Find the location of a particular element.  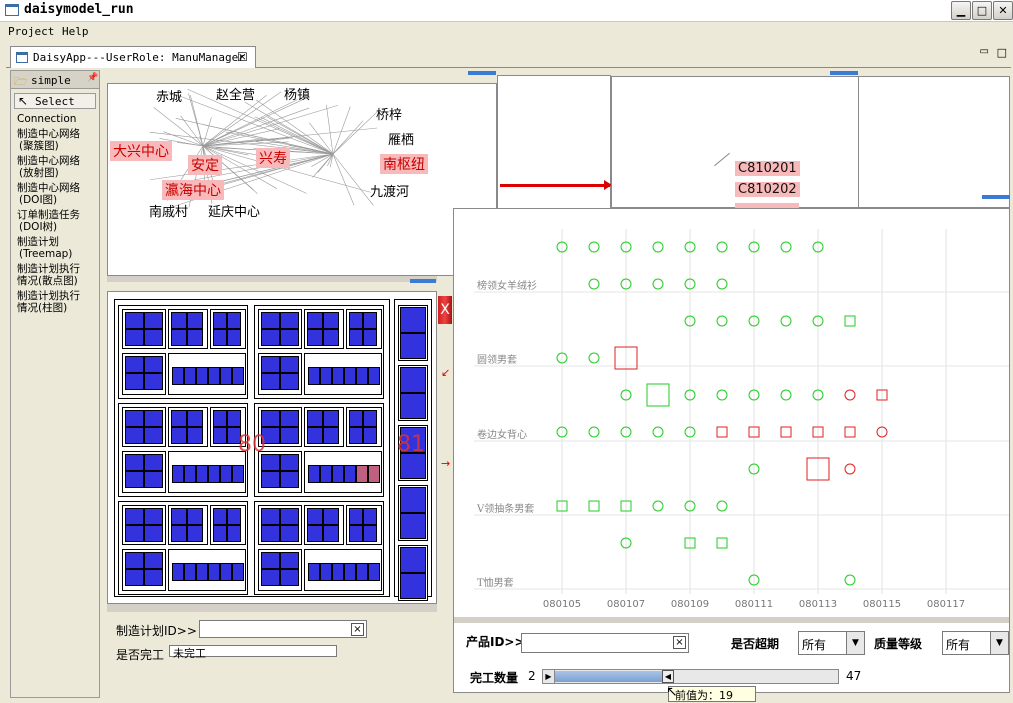

palette-item: (Treemap) is located at coordinates (55, 254).